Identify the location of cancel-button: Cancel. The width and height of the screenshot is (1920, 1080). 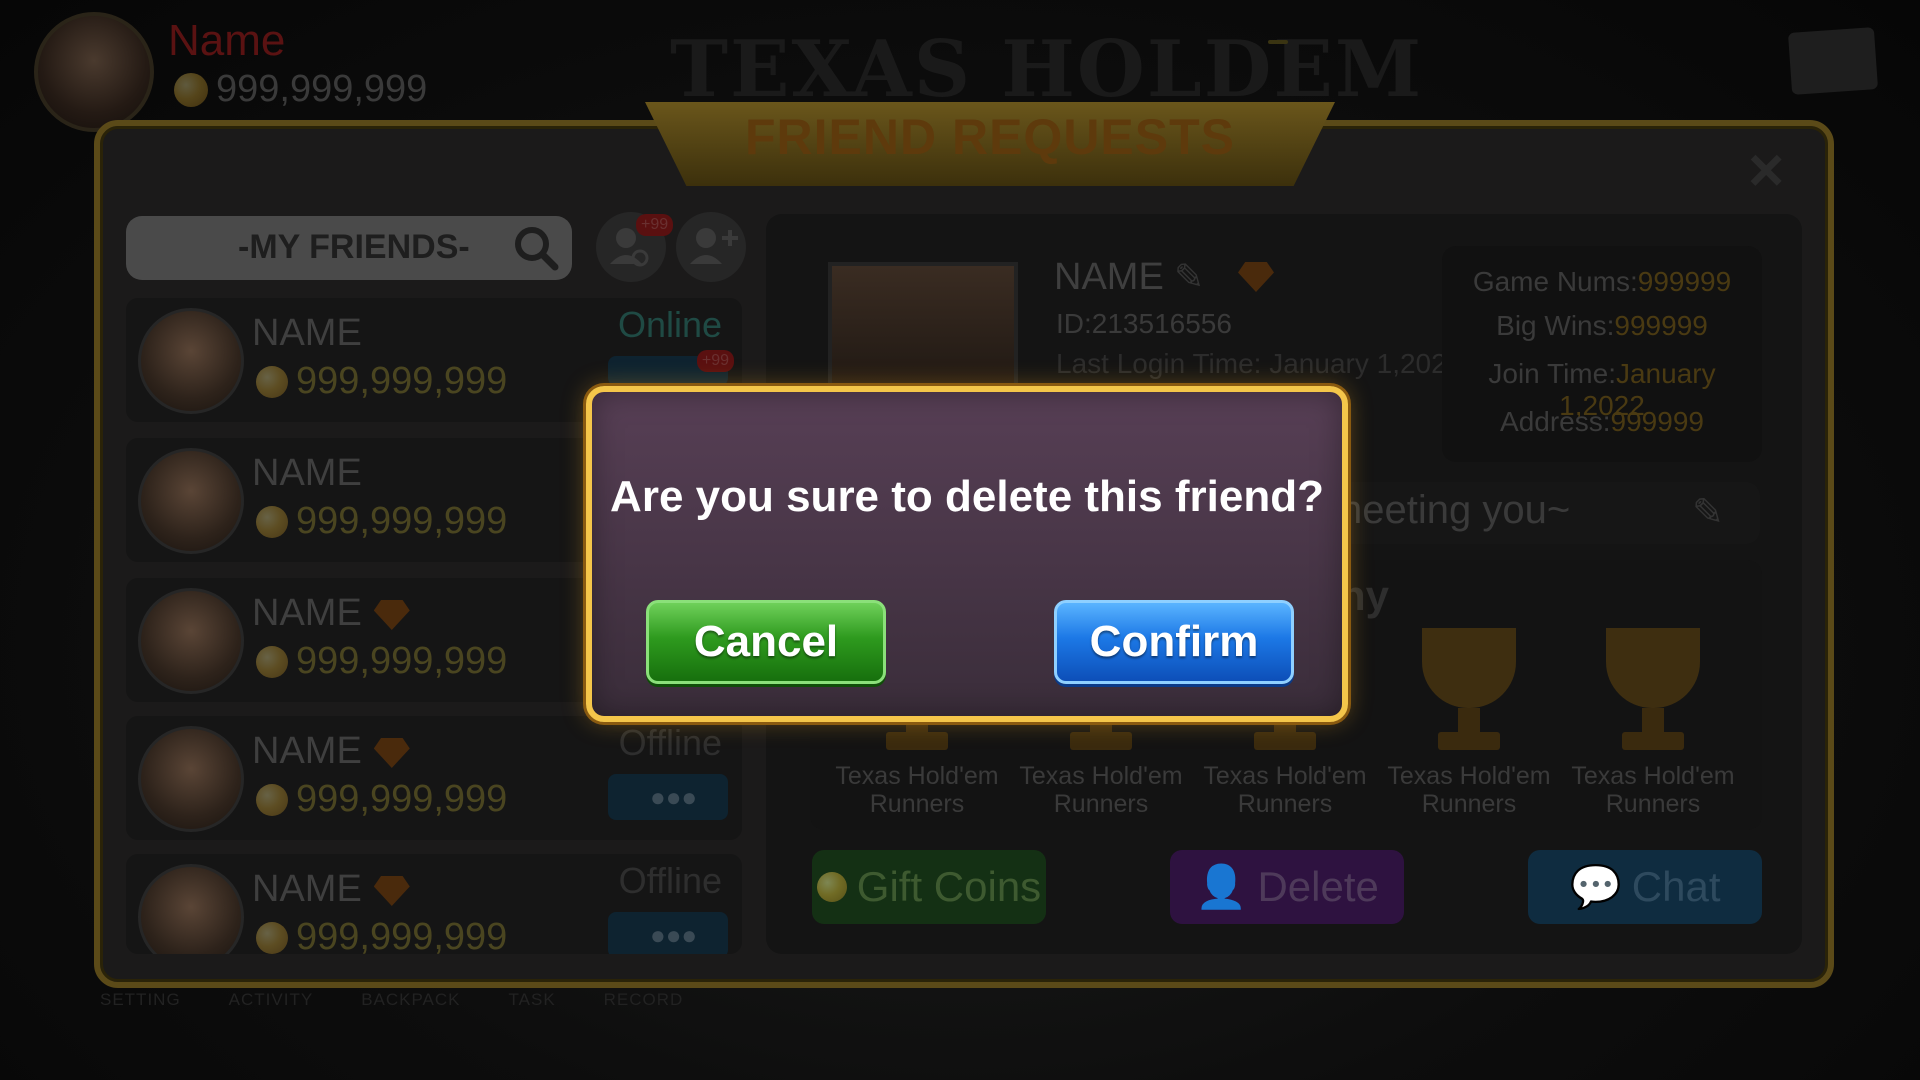
(766, 642).